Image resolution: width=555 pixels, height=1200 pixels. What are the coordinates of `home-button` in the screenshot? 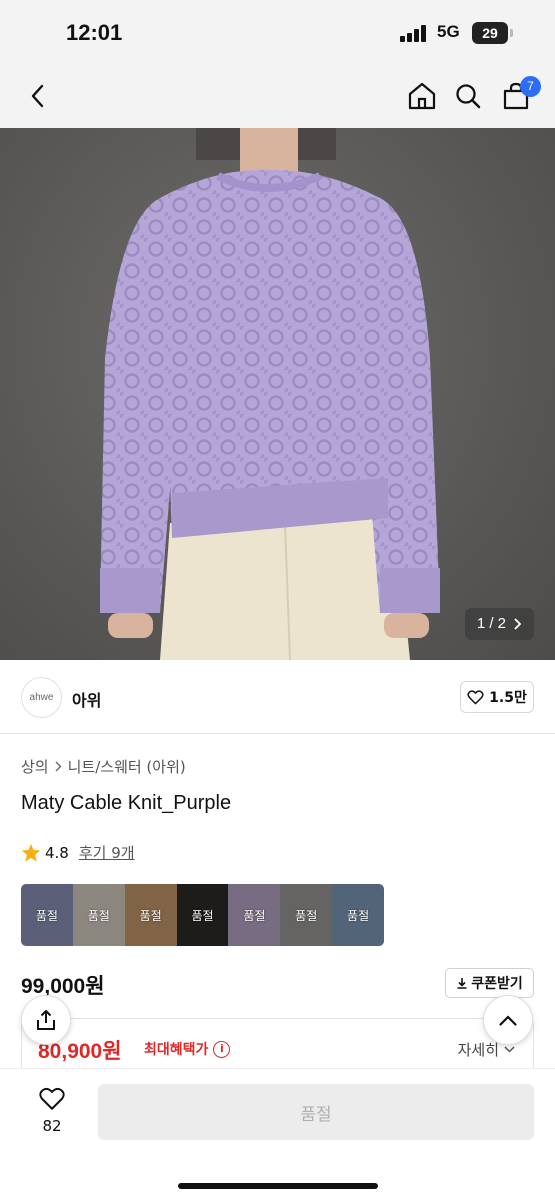 It's located at (422, 96).